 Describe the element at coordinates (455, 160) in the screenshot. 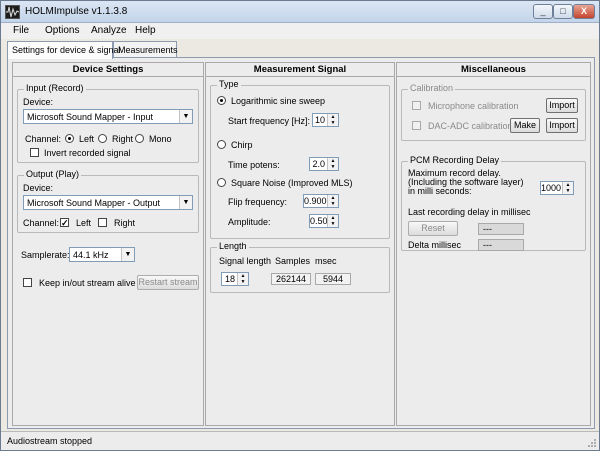

I see `pcm-delay-group-title: PCM Recording Delay` at that location.